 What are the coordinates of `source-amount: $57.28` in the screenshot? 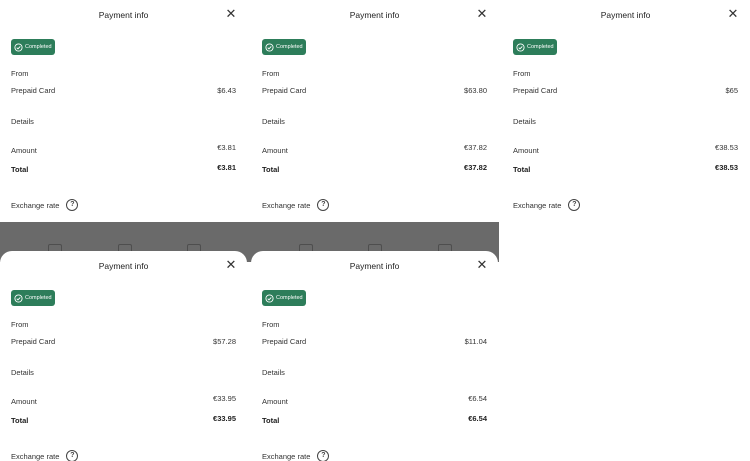 It's located at (224, 341).